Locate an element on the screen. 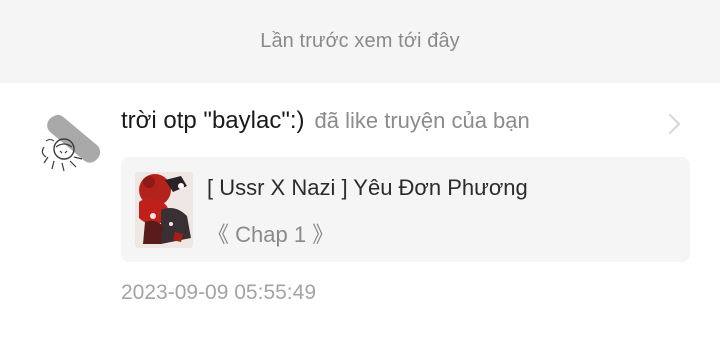 This screenshot has height=339, width=720. chevron-right-icon is located at coordinates (674, 124).